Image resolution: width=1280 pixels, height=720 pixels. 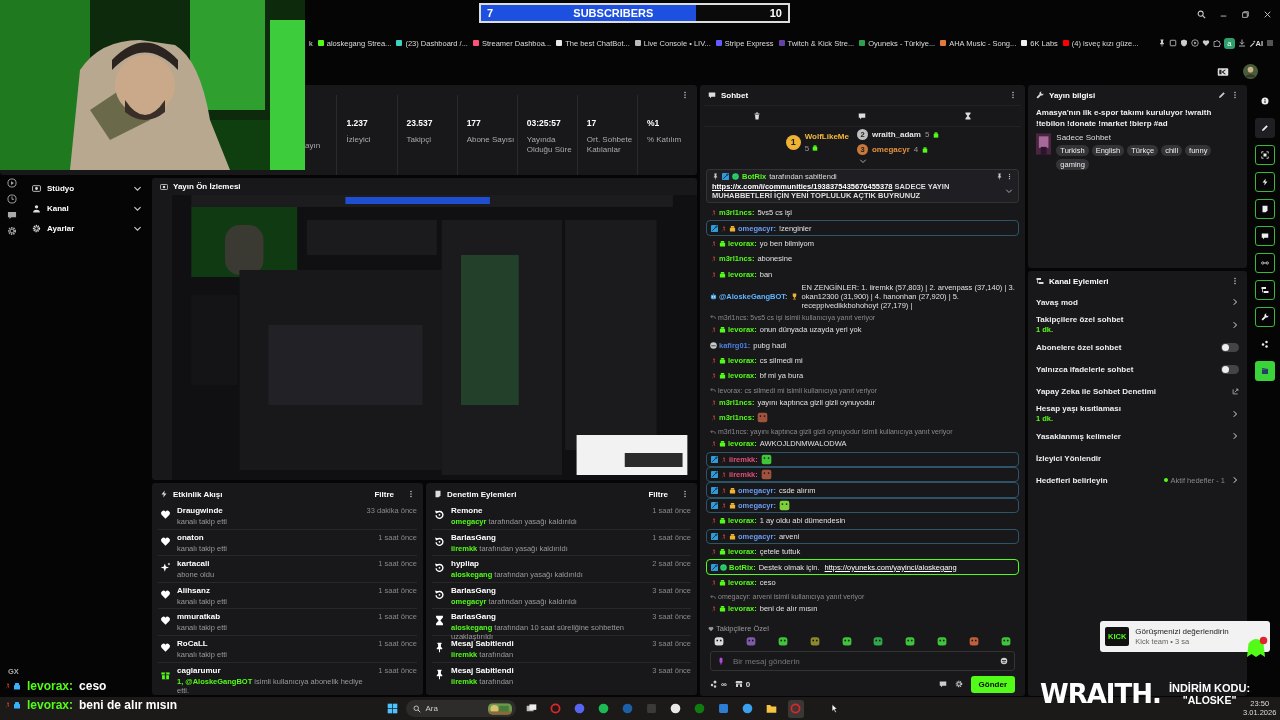 I want to click on points-button: ∞, so click(x=718, y=684).